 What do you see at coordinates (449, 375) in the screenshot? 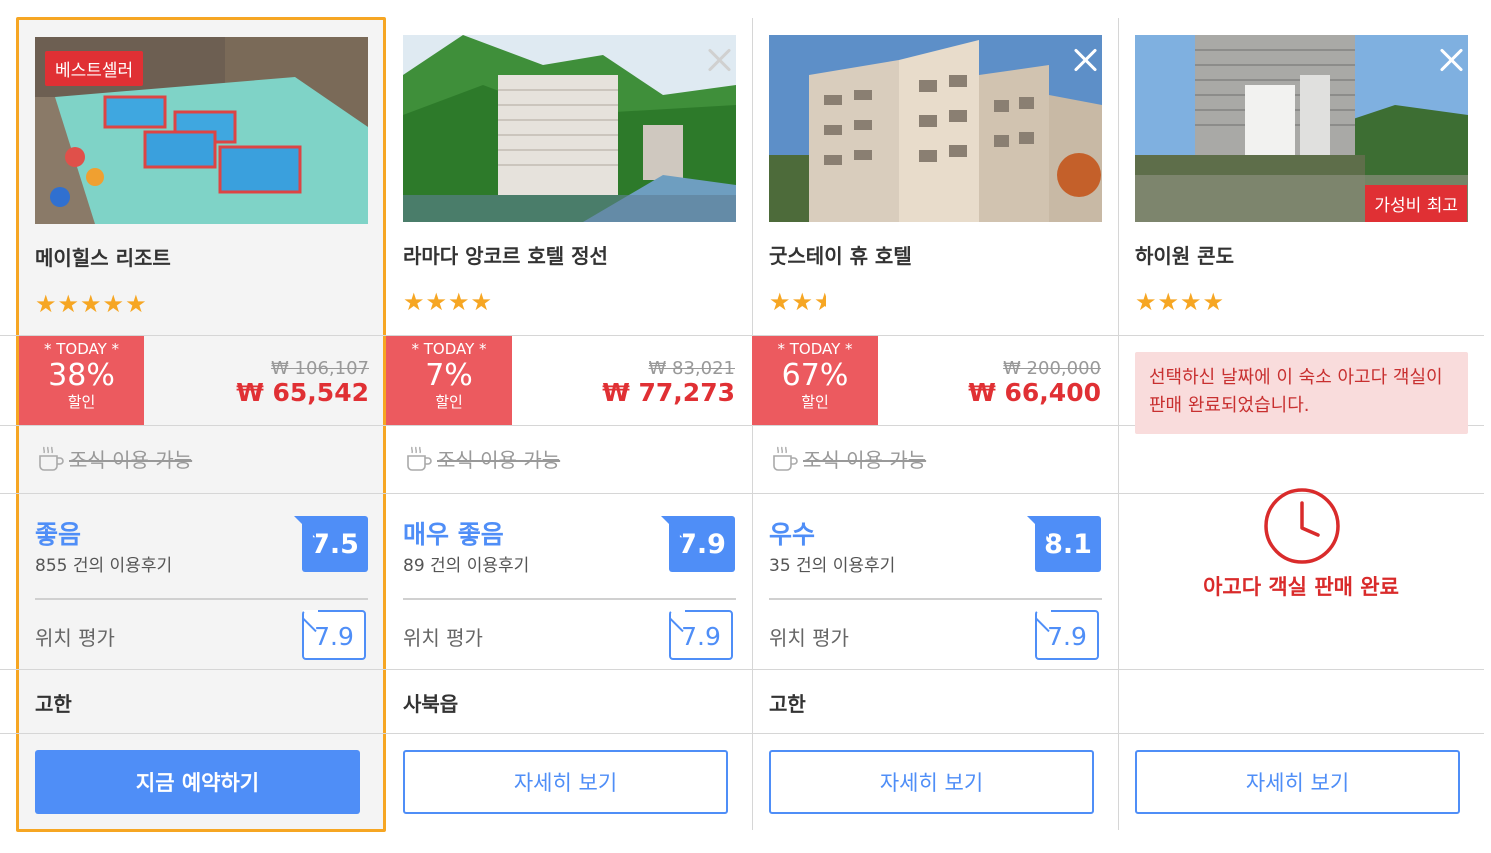
I see `discount-percent: 7%` at bounding box center [449, 375].